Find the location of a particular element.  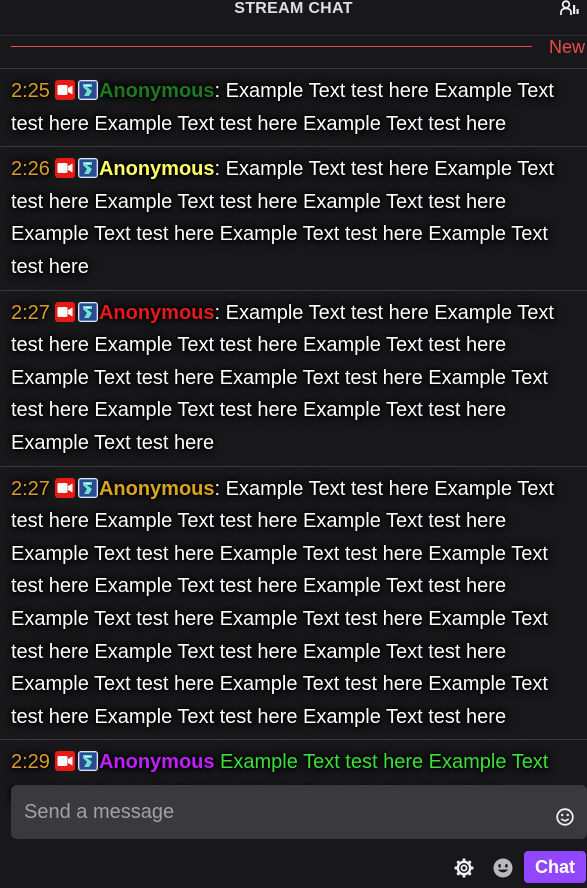

send-chat-button: Chat is located at coordinates (555, 867).